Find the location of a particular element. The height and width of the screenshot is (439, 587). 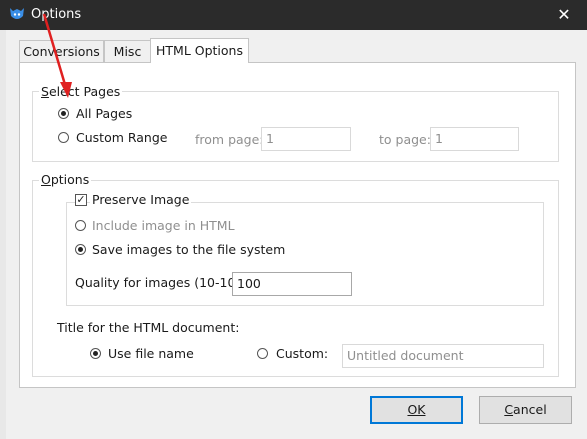

app-logo-icon is located at coordinates (17, 13).